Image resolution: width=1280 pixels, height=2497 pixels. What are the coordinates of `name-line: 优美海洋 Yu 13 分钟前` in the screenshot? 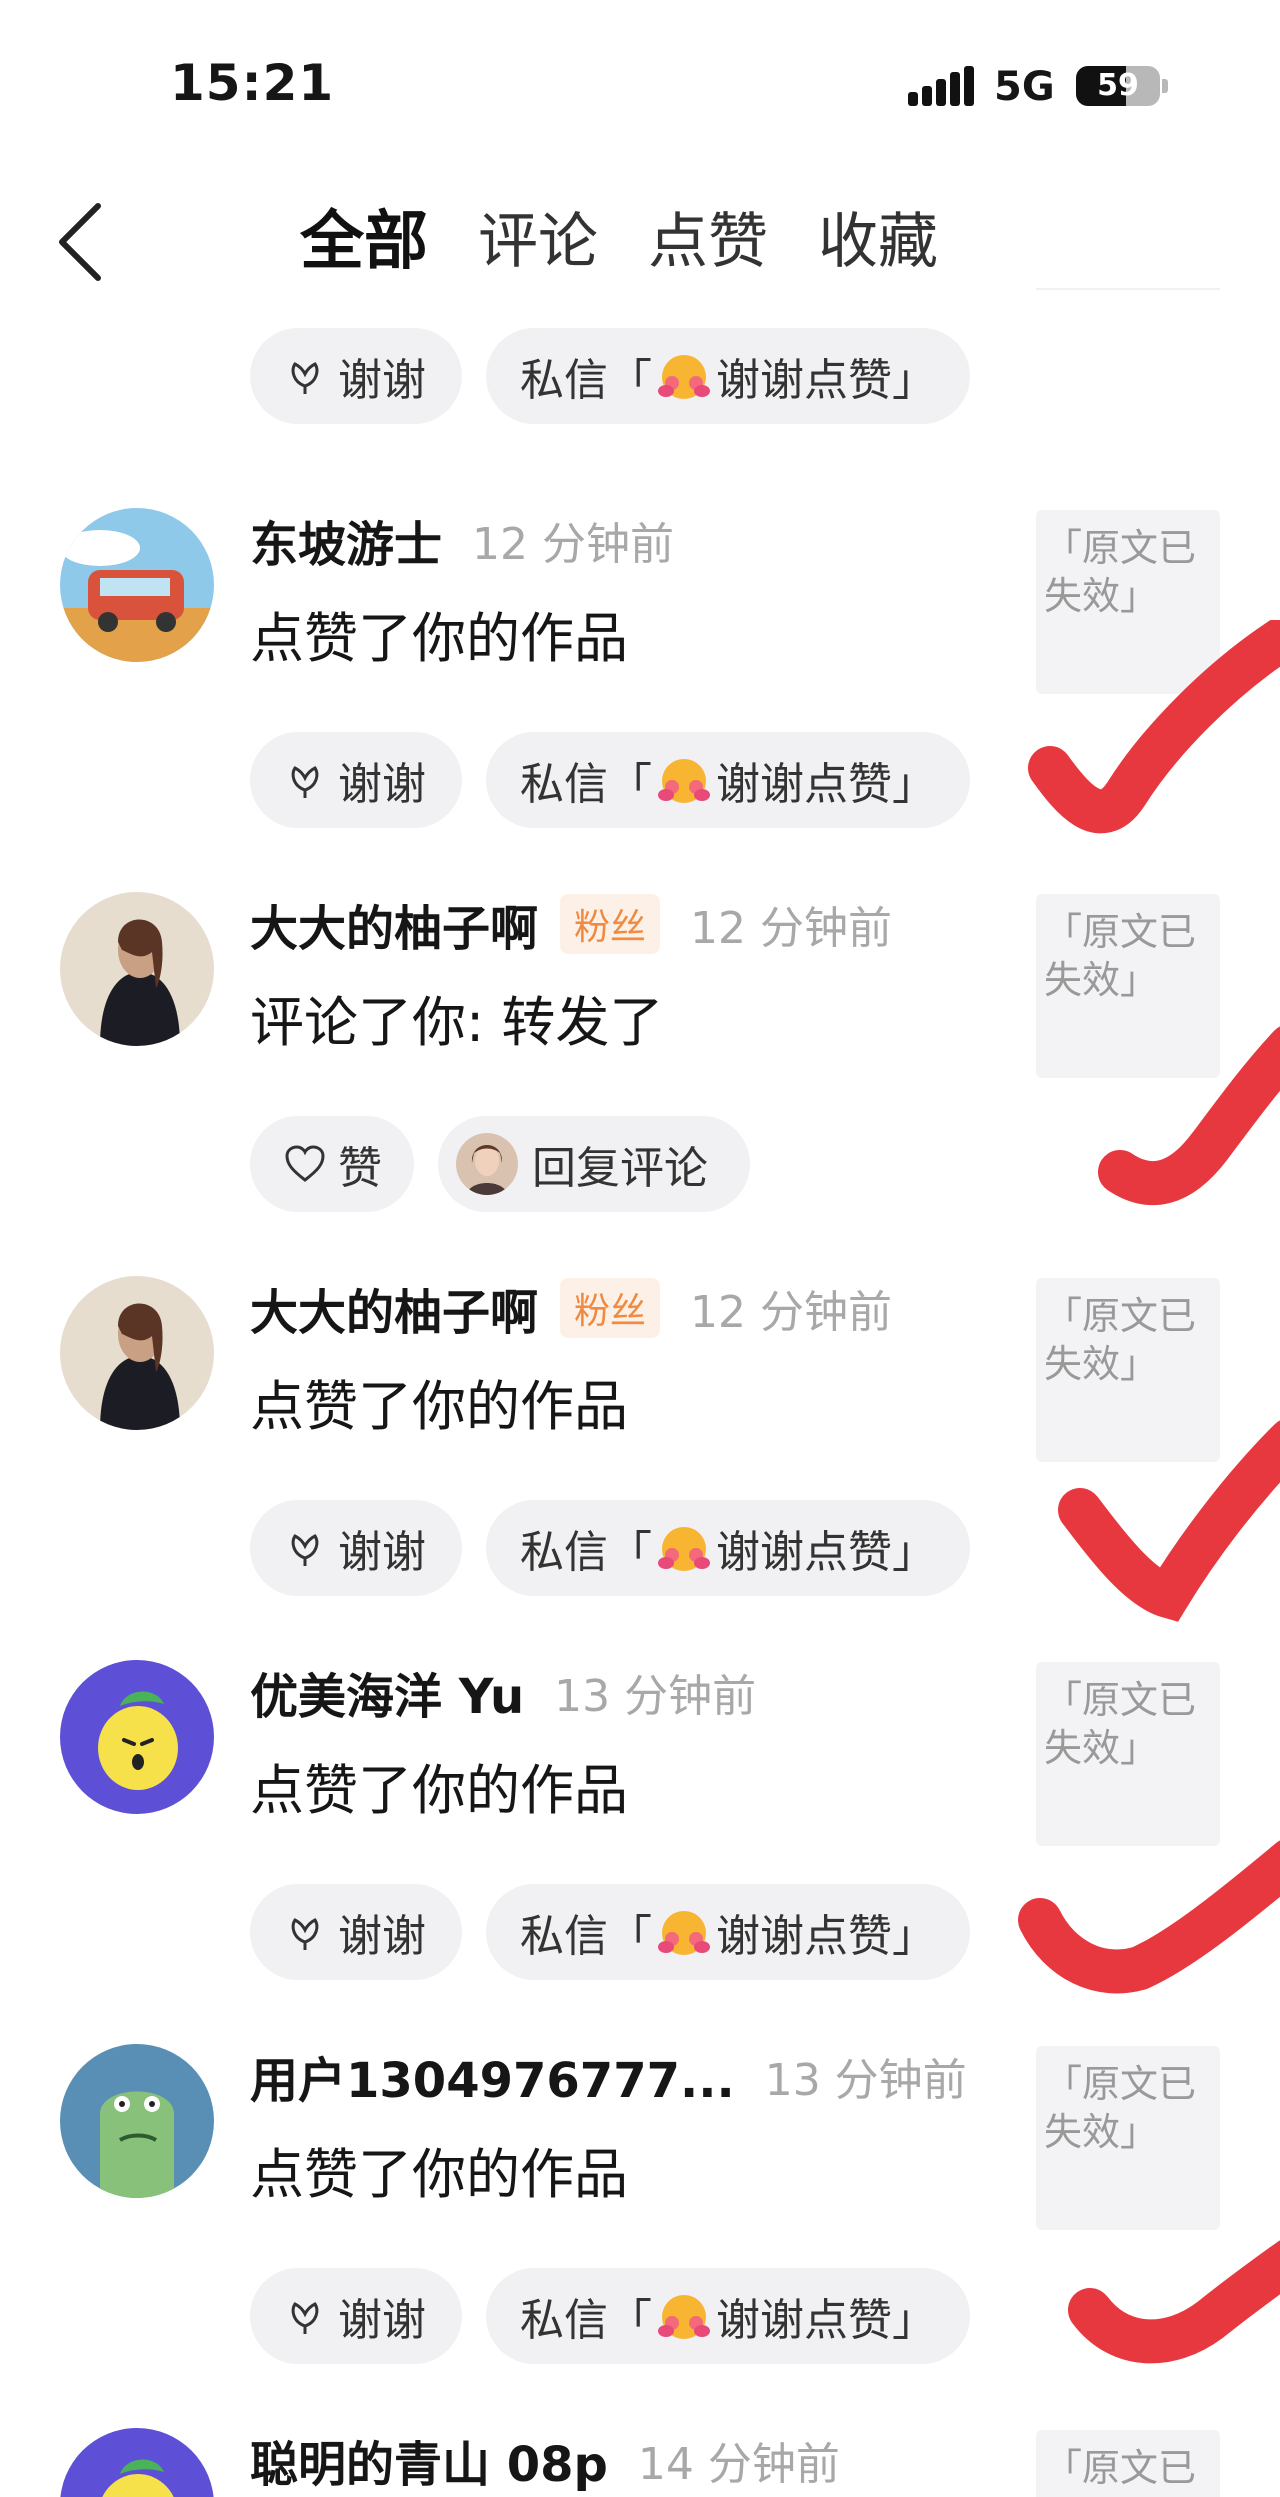 It's located at (503, 1692).